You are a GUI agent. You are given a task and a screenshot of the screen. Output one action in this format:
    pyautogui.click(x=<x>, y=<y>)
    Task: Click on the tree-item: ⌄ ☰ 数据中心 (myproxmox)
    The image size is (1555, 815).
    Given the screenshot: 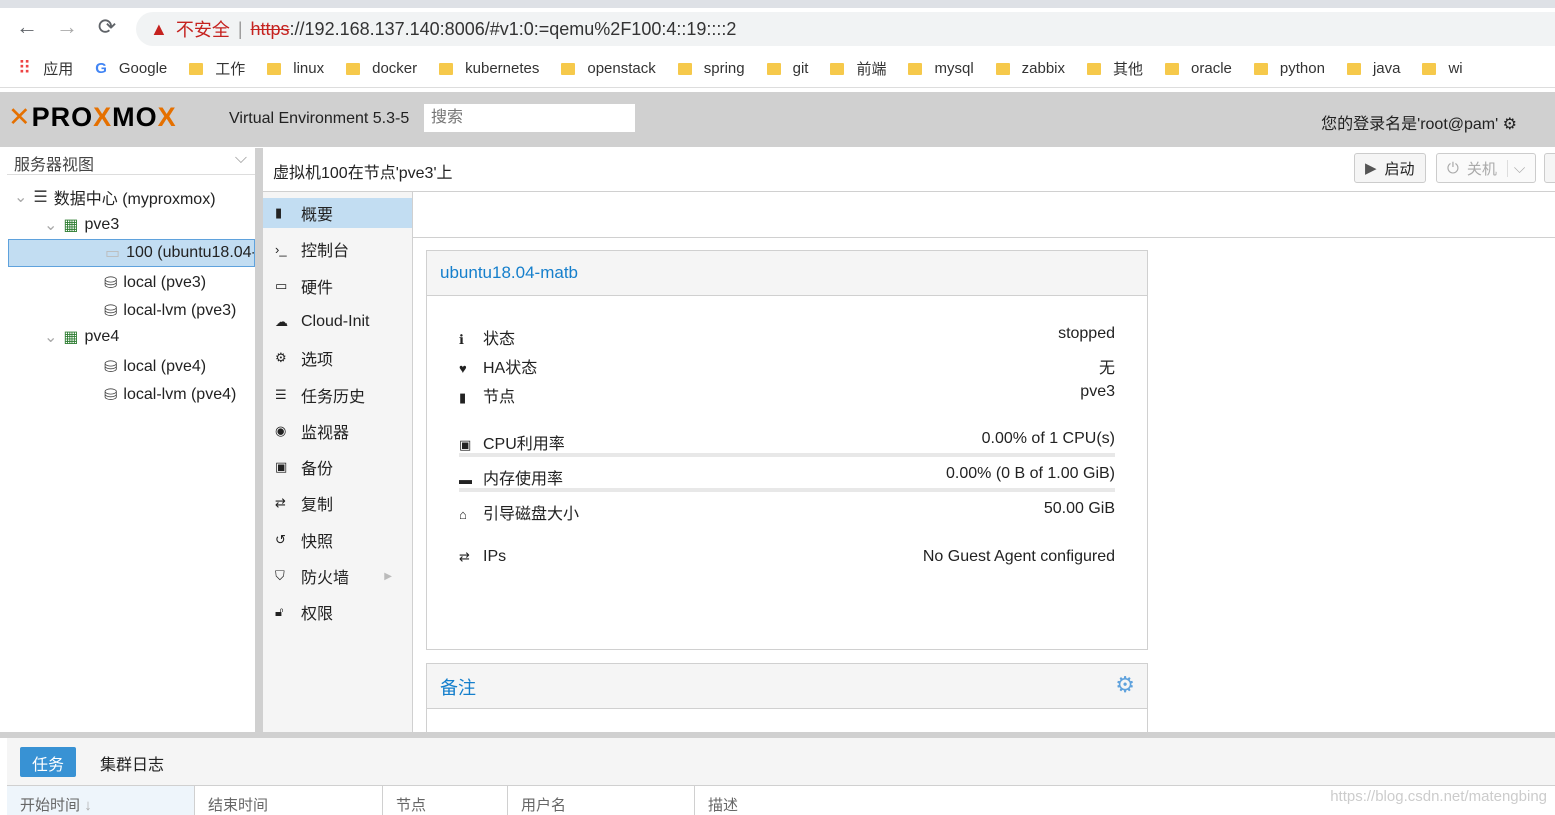 What is the action you would take?
    pyautogui.click(x=131, y=197)
    